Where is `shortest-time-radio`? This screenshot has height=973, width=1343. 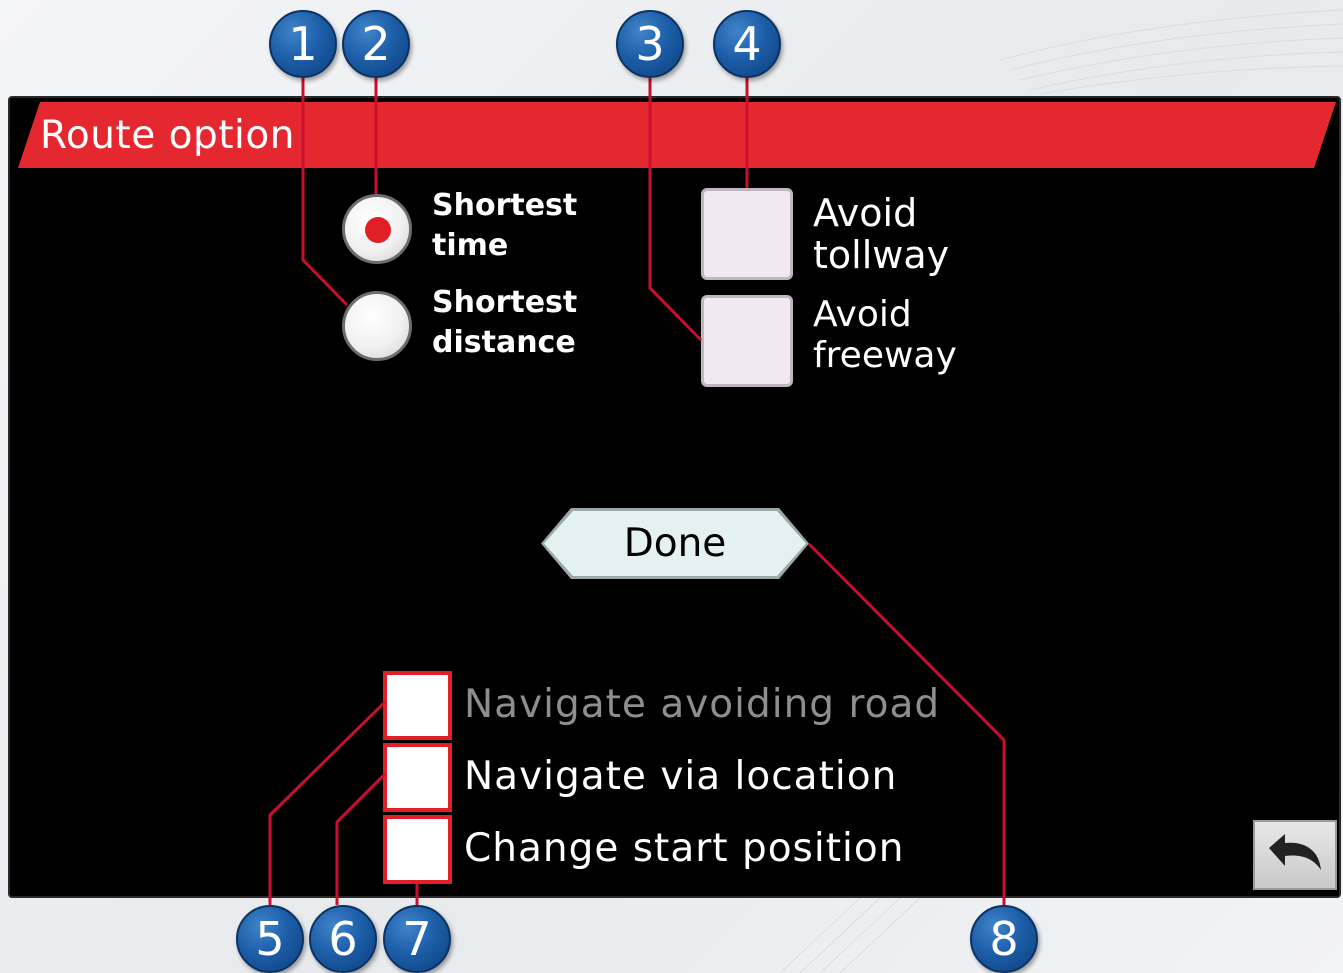
shortest-time-radio is located at coordinates (377, 229).